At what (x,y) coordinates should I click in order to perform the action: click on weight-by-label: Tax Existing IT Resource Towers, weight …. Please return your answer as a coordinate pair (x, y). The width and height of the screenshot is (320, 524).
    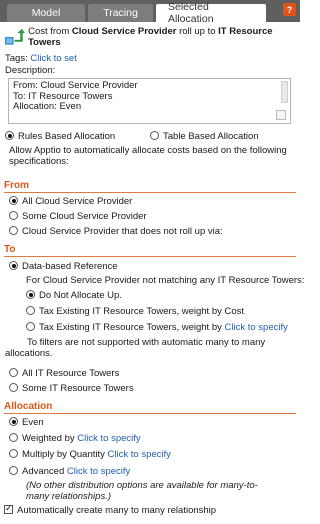
    Looking at the image, I should click on (130, 327).